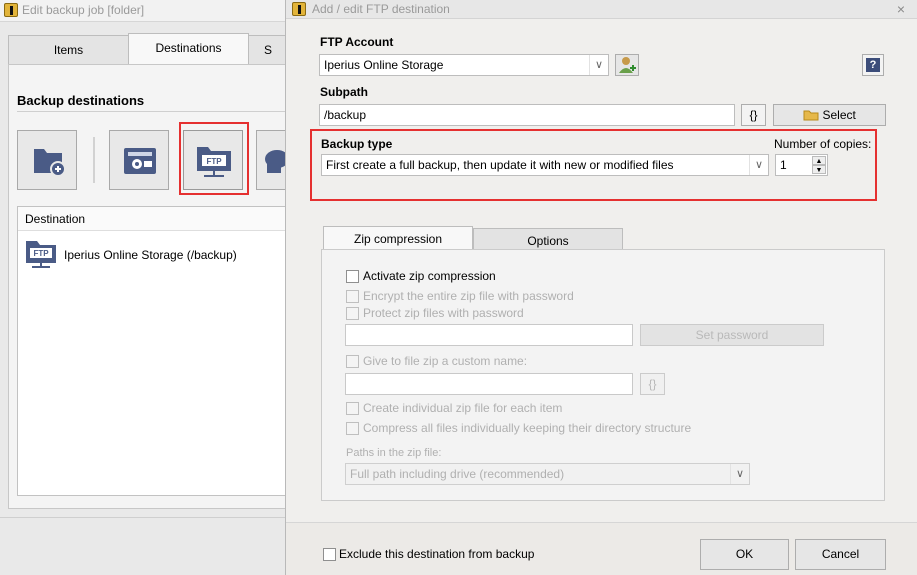 The width and height of the screenshot is (917, 575). What do you see at coordinates (489, 384) in the screenshot?
I see `custom-name-input` at bounding box center [489, 384].